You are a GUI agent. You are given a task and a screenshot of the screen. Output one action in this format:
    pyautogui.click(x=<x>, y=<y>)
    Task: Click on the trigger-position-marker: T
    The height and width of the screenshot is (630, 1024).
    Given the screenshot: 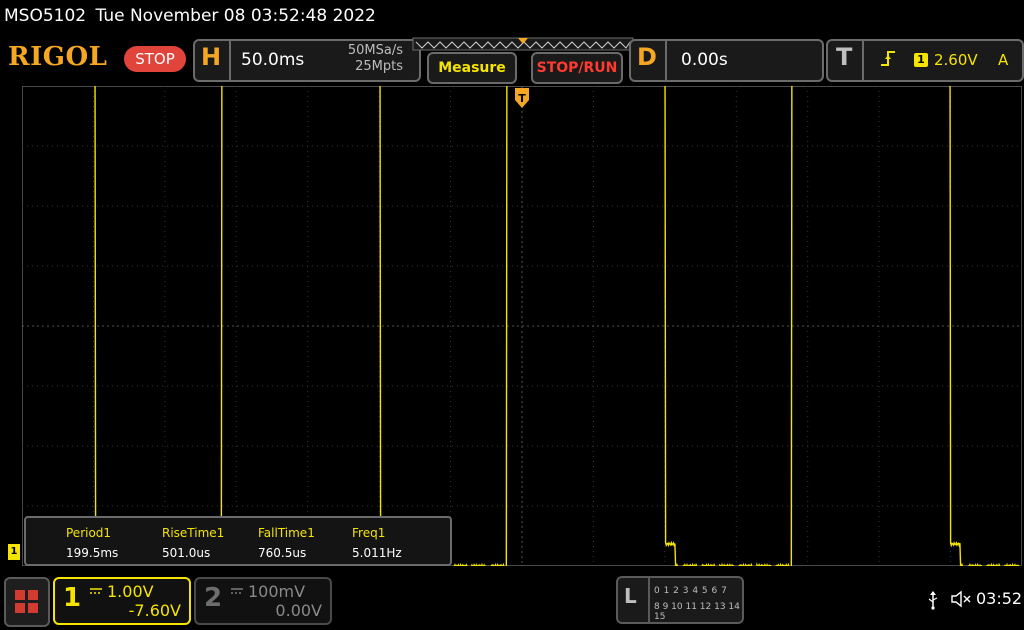 What is the action you would take?
    pyautogui.click(x=522, y=98)
    